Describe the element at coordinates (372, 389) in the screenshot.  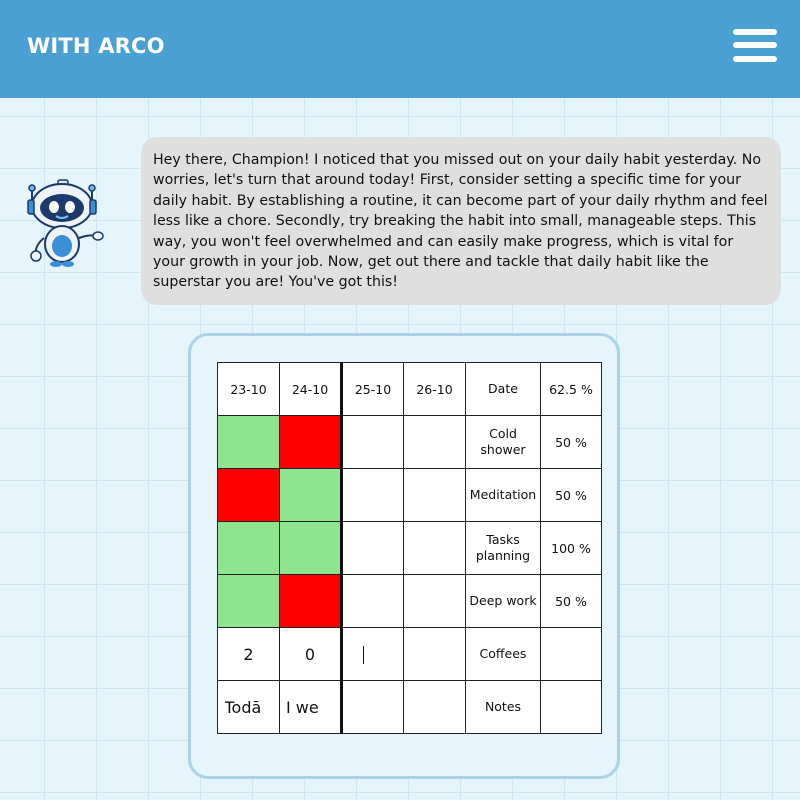
I see `date-header-cell: 25-10` at that location.